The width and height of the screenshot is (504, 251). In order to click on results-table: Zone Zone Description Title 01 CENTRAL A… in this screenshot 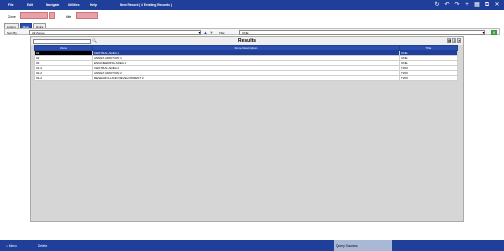, I will do `click(246, 63)`.